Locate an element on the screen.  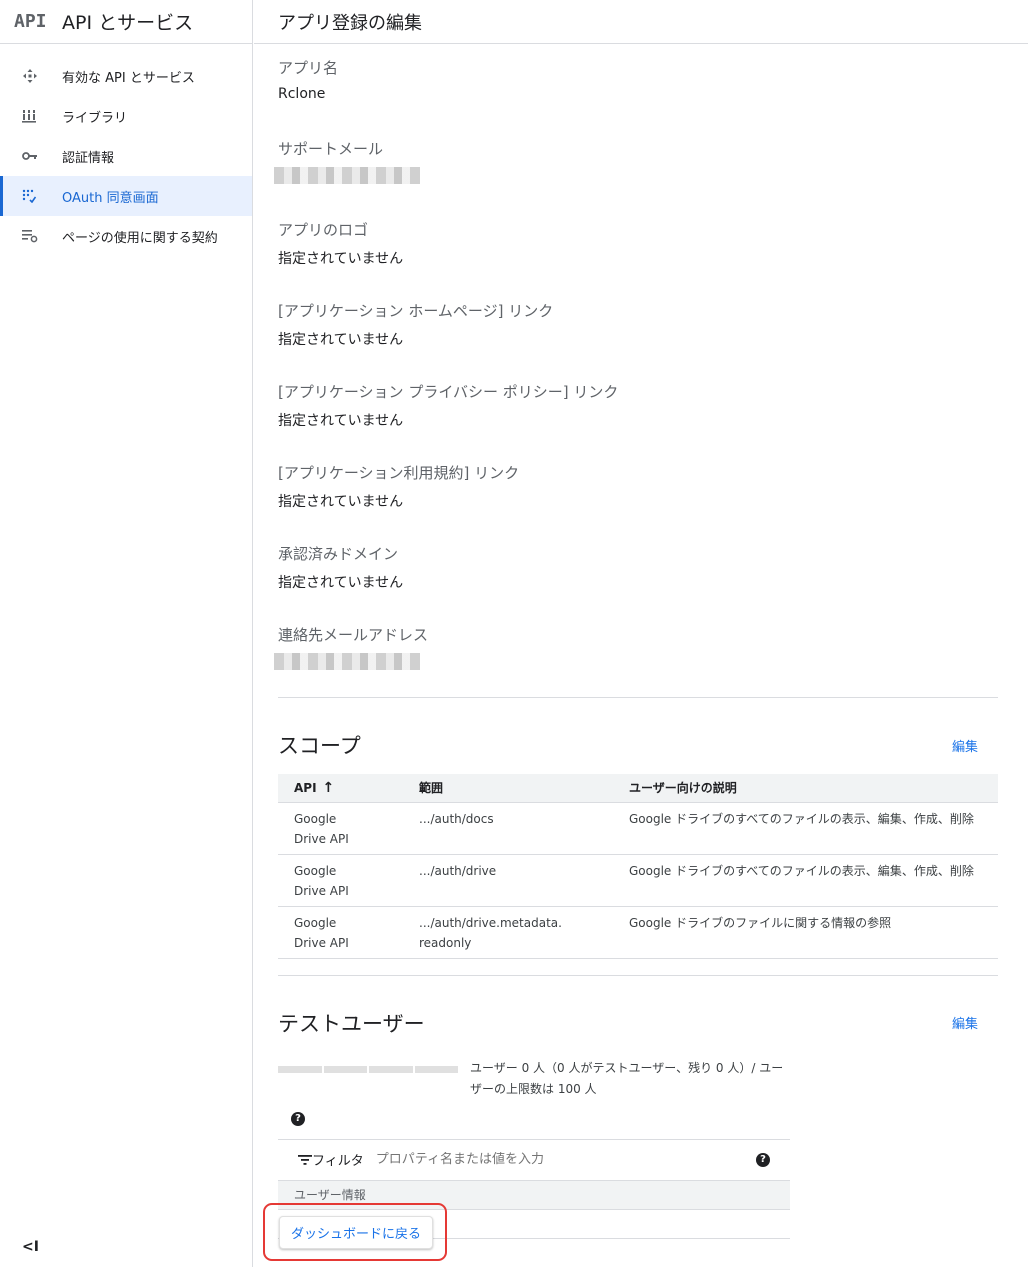
sidebar-item-library: ライブラリ is located at coordinates (126, 116).